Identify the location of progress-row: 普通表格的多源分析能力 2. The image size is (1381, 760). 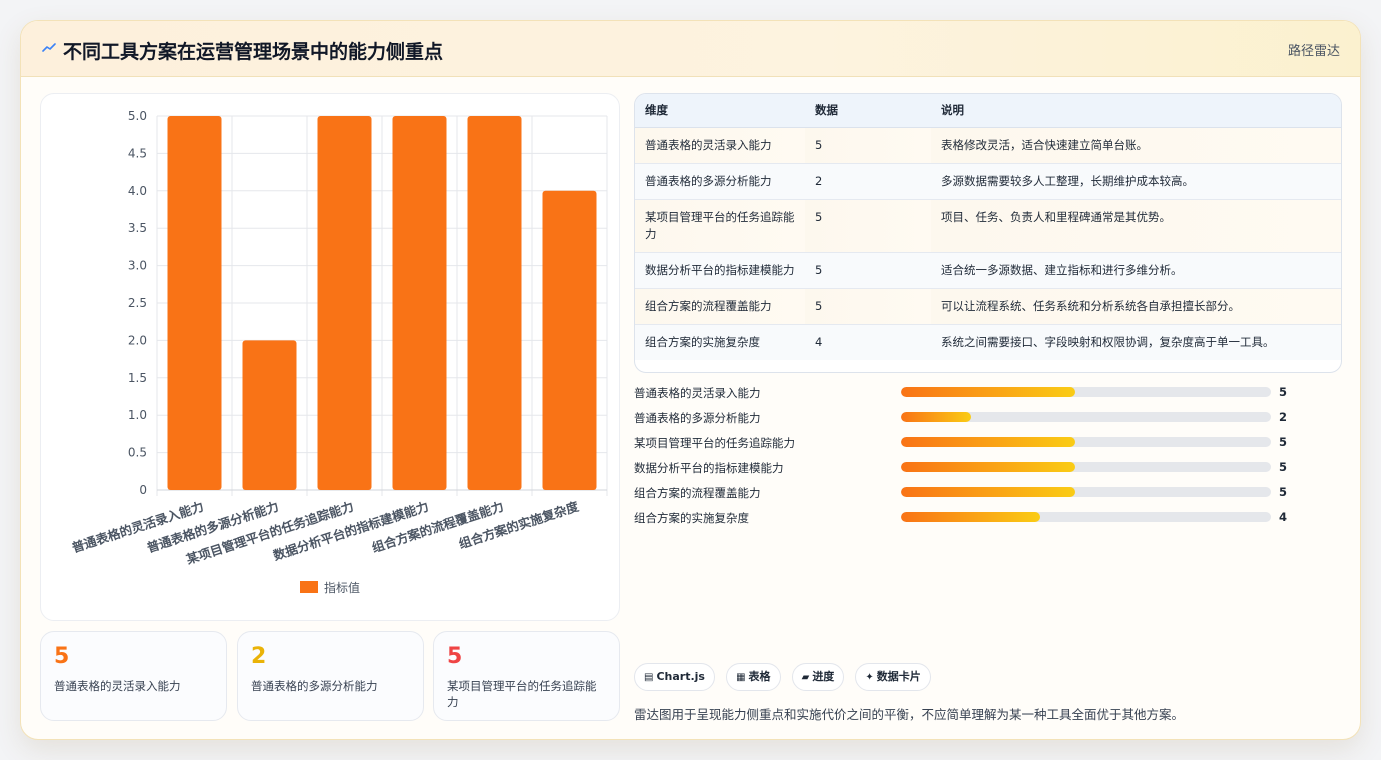
(984, 419).